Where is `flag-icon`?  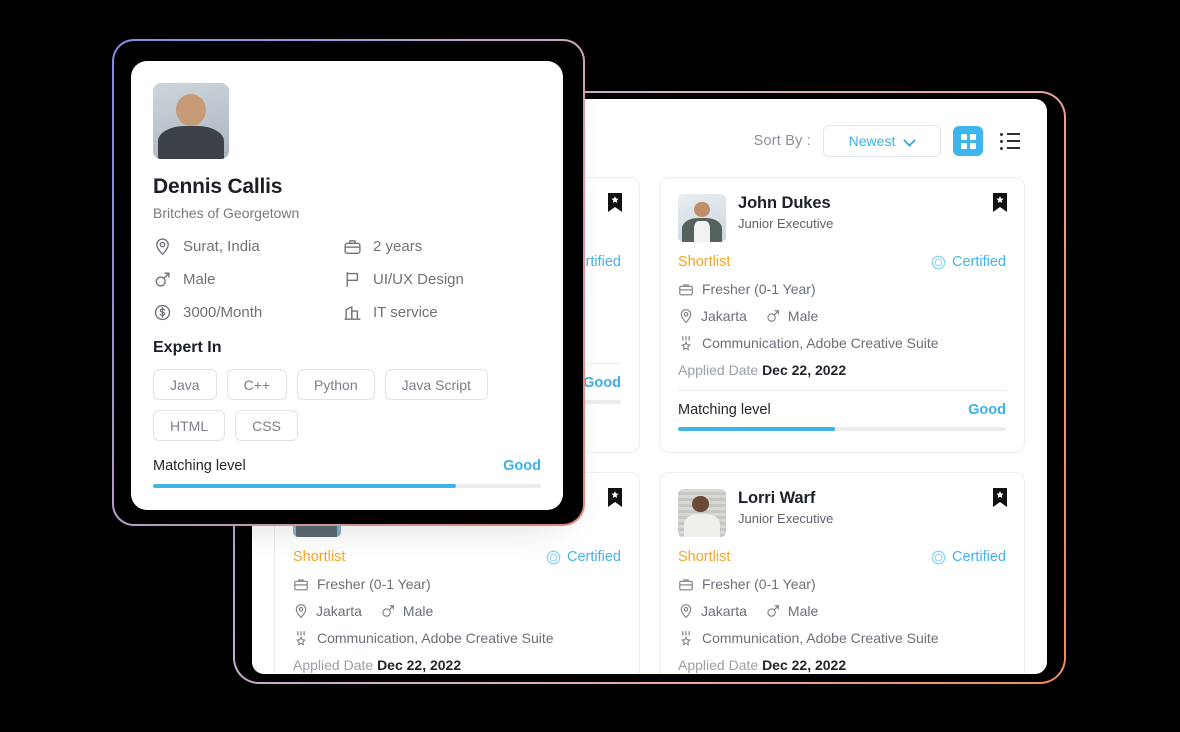
flag-icon is located at coordinates (352, 279).